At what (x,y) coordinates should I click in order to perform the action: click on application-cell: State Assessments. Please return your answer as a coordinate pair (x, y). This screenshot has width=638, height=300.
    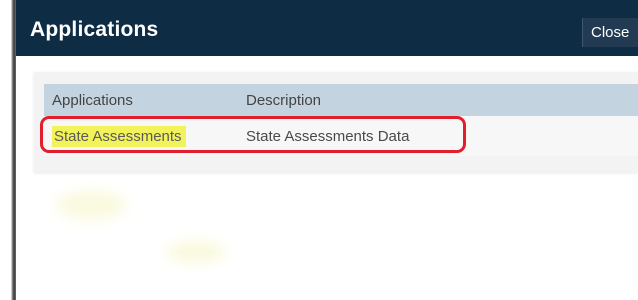
    Looking at the image, I should click on (141, 136).